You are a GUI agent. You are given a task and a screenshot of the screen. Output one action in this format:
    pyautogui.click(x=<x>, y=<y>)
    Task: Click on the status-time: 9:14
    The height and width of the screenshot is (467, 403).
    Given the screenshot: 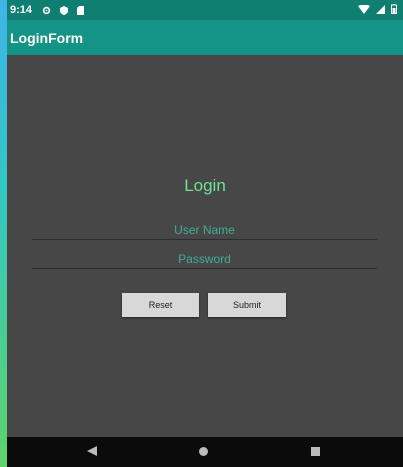 What is the action you would take?
    pyautogui.click(x=21, y=10)
    